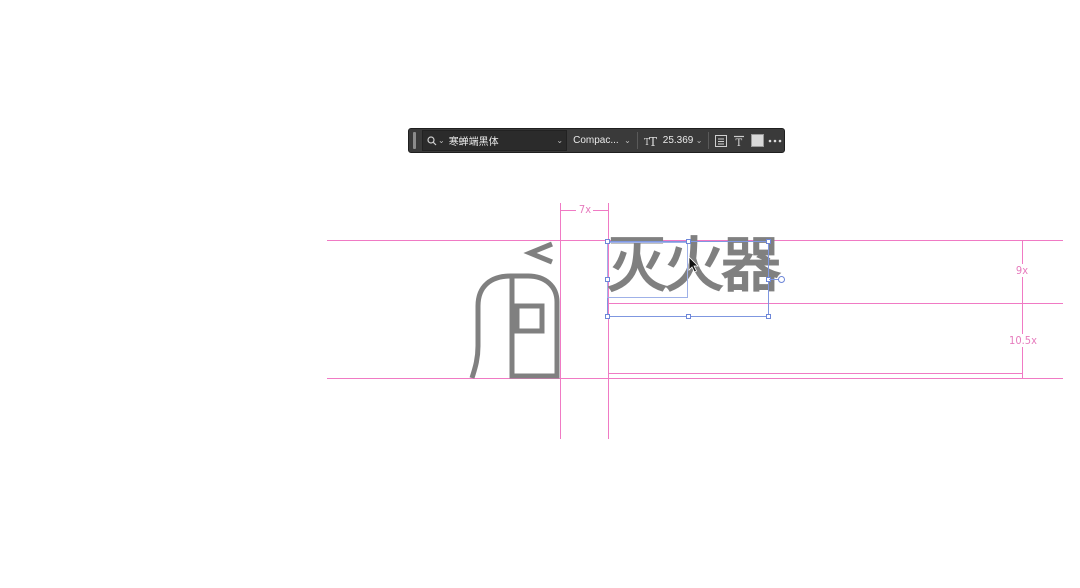 The image size is (1080, 588). I want to click on align-text-icon, so click(721, 141).